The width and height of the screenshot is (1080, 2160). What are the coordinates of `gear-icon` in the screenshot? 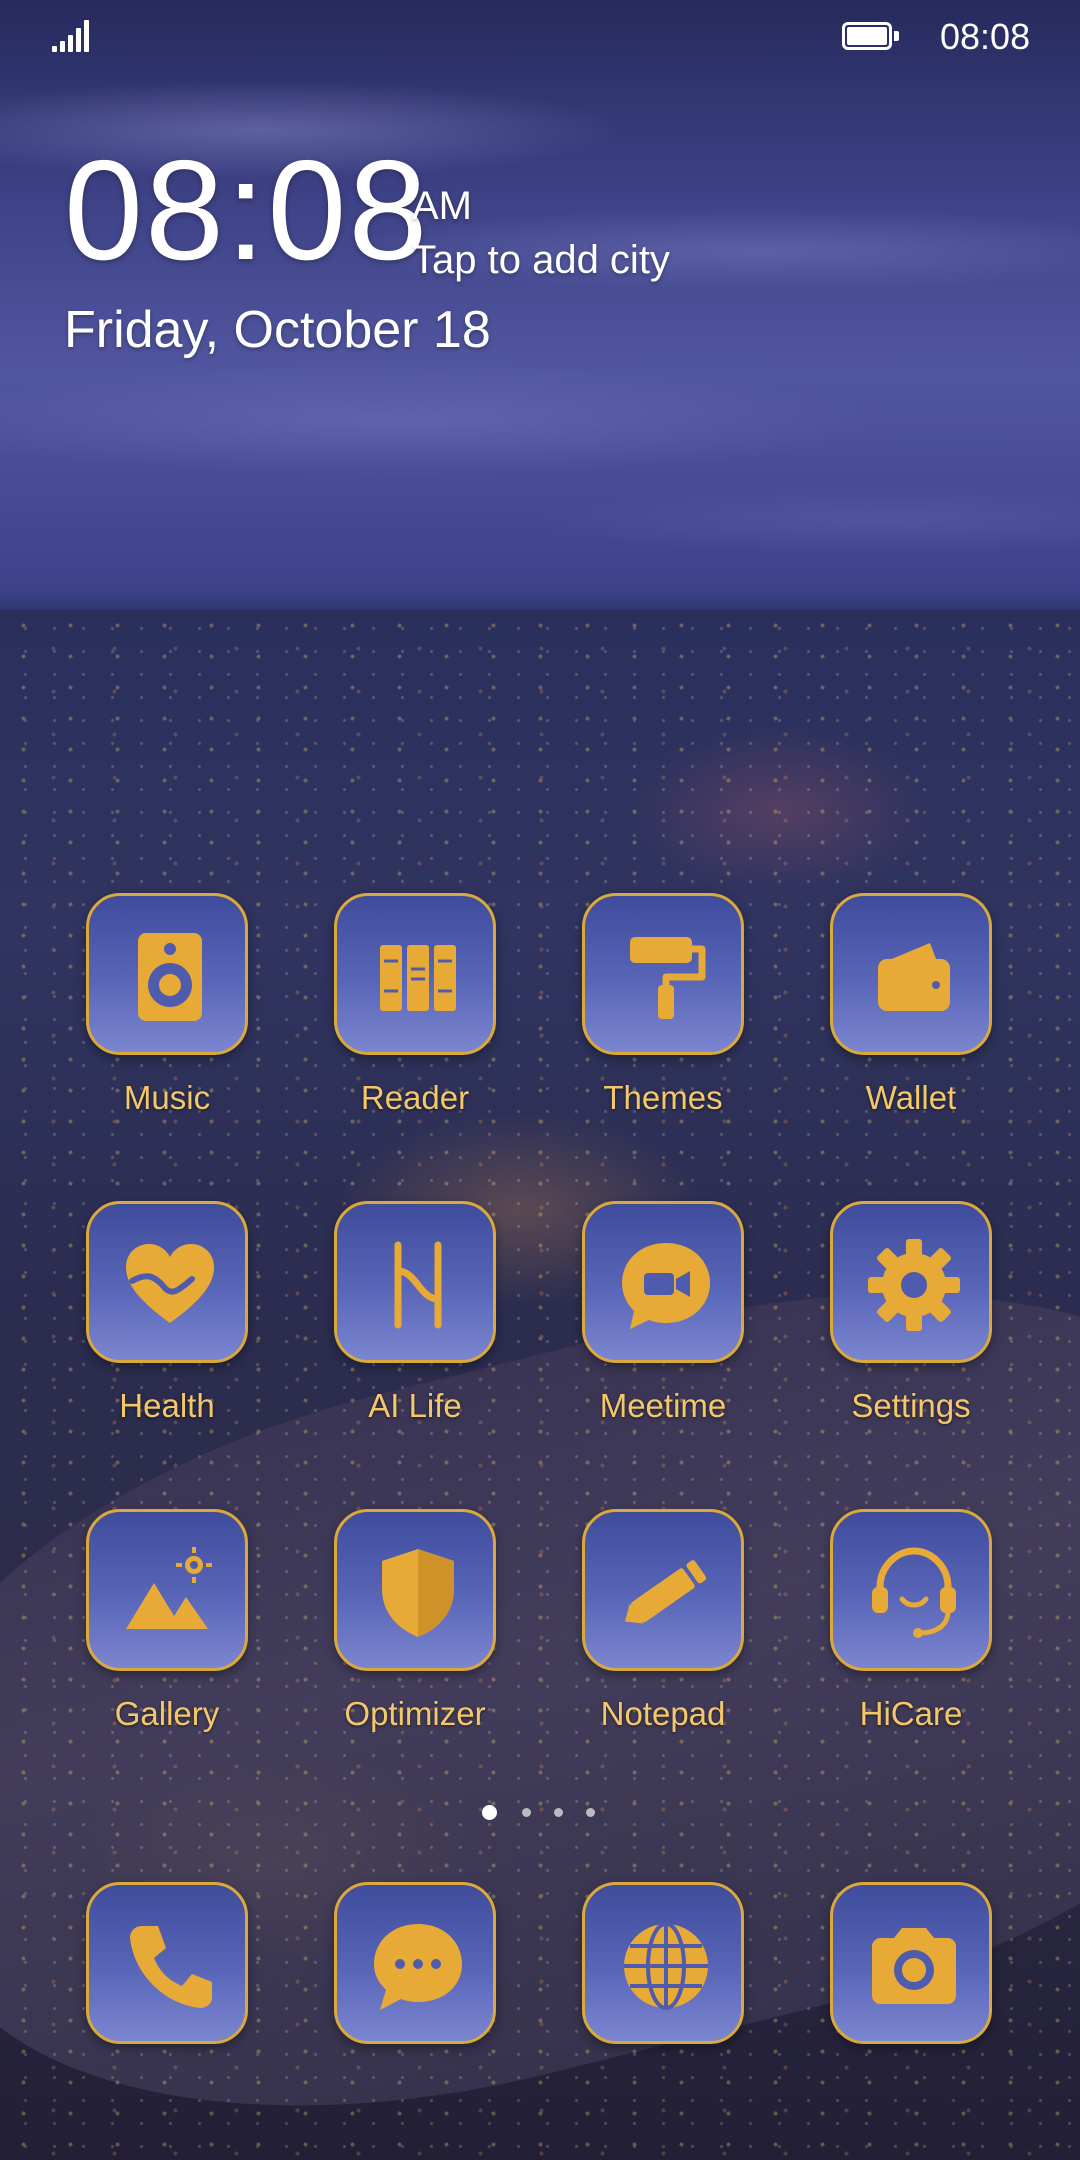 It's located at (914, 1285).